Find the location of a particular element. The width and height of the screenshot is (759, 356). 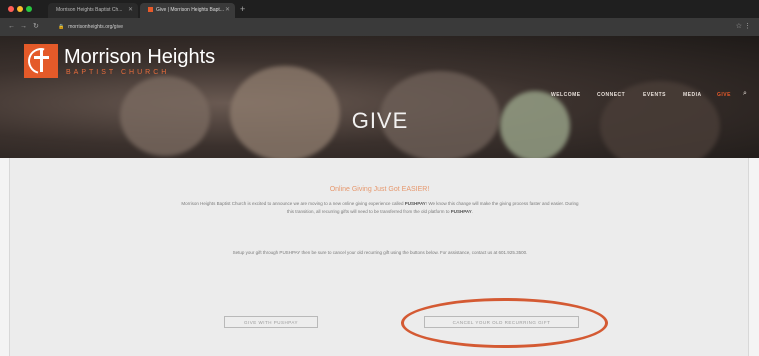

giving-heading: Online Giving Just Got EASIER! is located at coordinates (379, 189).